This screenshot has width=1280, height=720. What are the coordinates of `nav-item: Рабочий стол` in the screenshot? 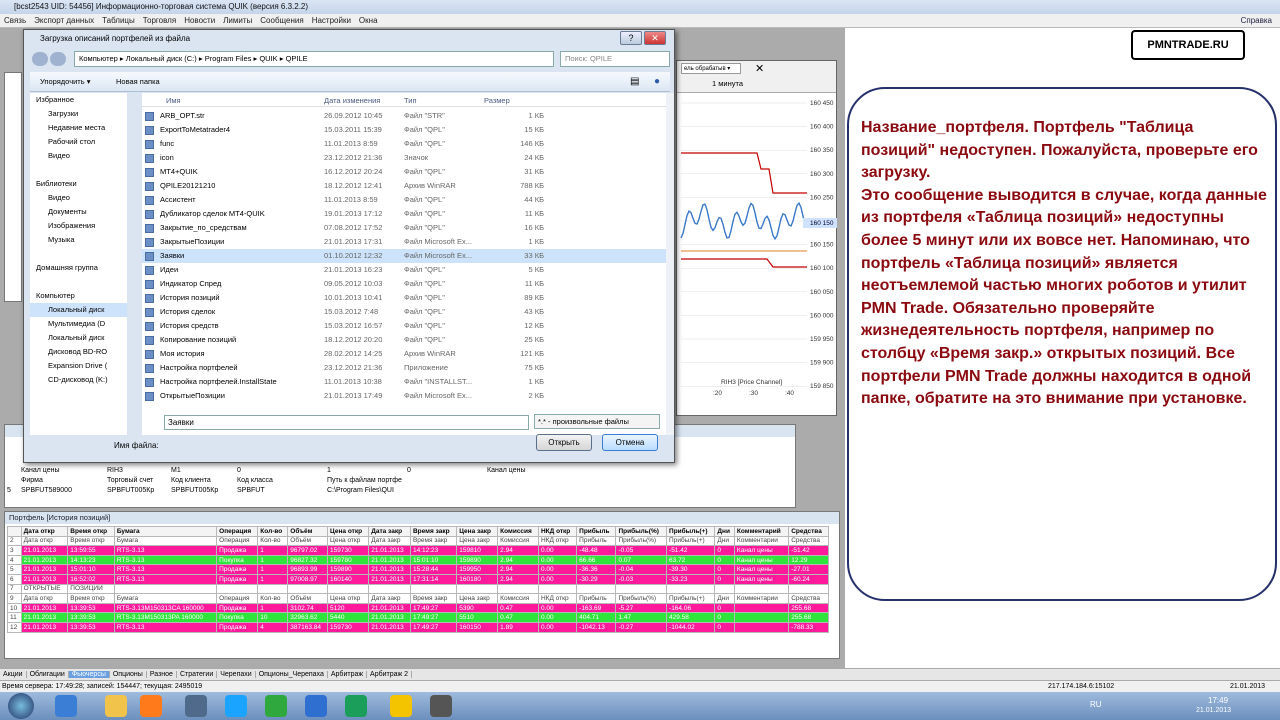 It's located at (78, 142).